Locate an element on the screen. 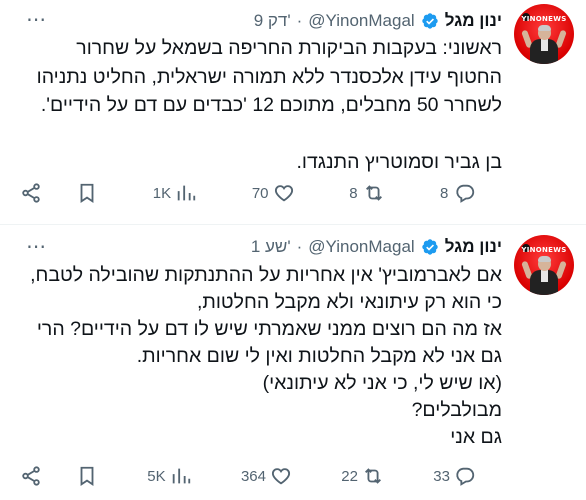 This screenshot has height=500, width=586. views-count: 1K is located at coordinates (162, 193).